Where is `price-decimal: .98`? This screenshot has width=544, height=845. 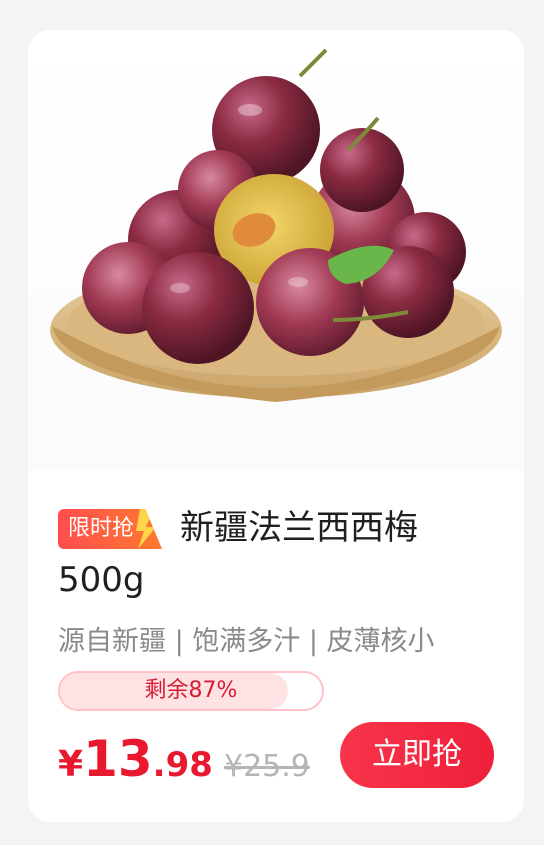 price-decimal: .98 is located at coordinates (182, 765).